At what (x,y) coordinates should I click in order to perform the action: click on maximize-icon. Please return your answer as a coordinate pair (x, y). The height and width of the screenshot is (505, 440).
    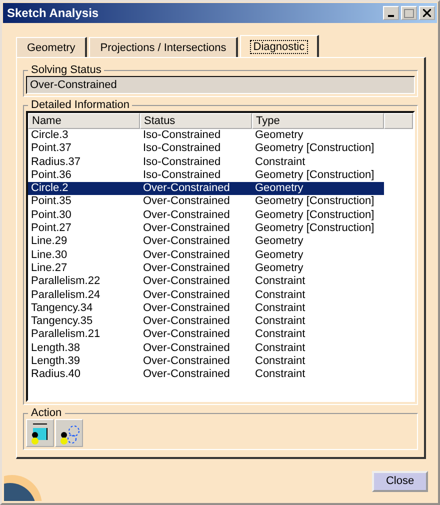
    Looking at the image, I should click on (409, 13).